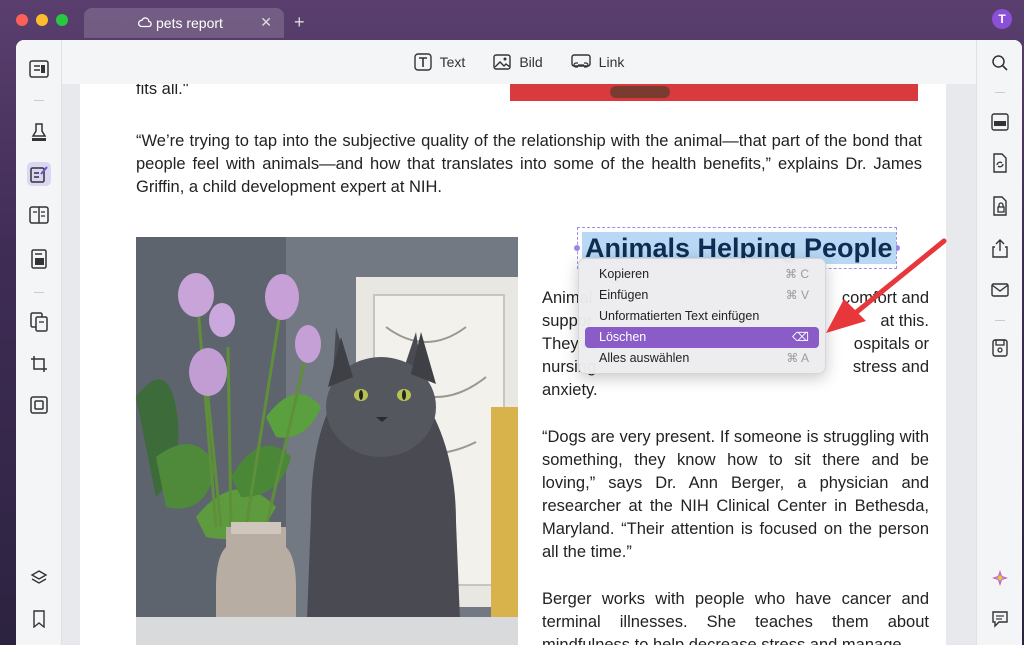 This screenshot has height=645, width=1024. I want to click on add-link-button: Link, so click(597, 62).